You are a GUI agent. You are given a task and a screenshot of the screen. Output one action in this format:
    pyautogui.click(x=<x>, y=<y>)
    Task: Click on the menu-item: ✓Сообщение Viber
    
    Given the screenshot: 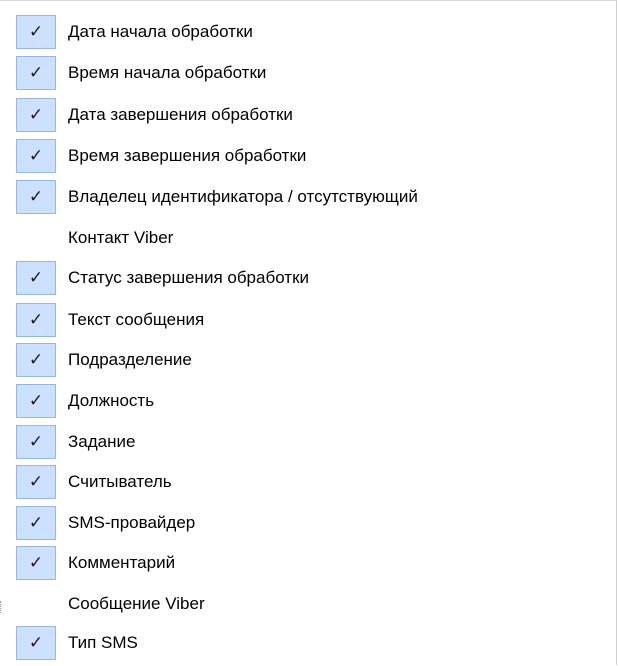 What is the action you would take?
    pyautogui.click(x=308, y=604)
    